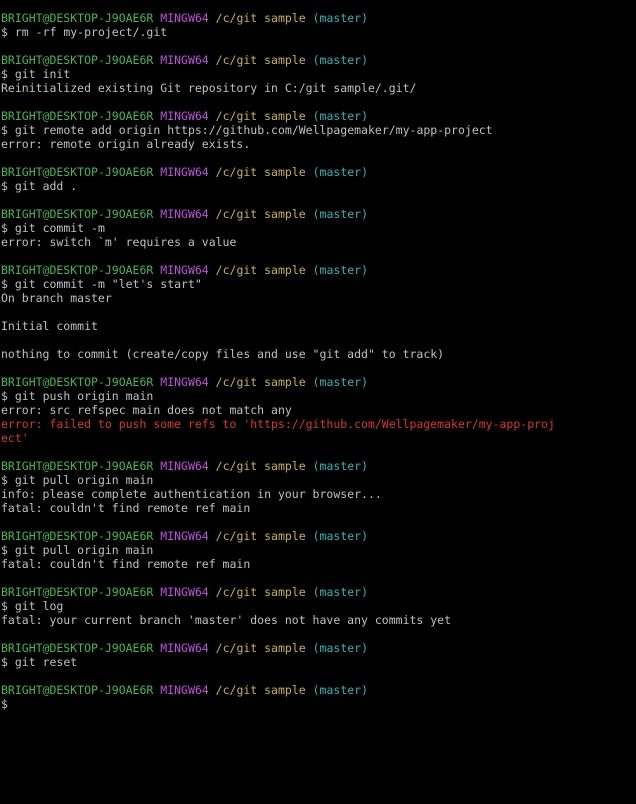  What do you see at coordinates (318, 396) in the screenshot?
I see `command-line: $ git push origin main` at bounding box center [318, 396].